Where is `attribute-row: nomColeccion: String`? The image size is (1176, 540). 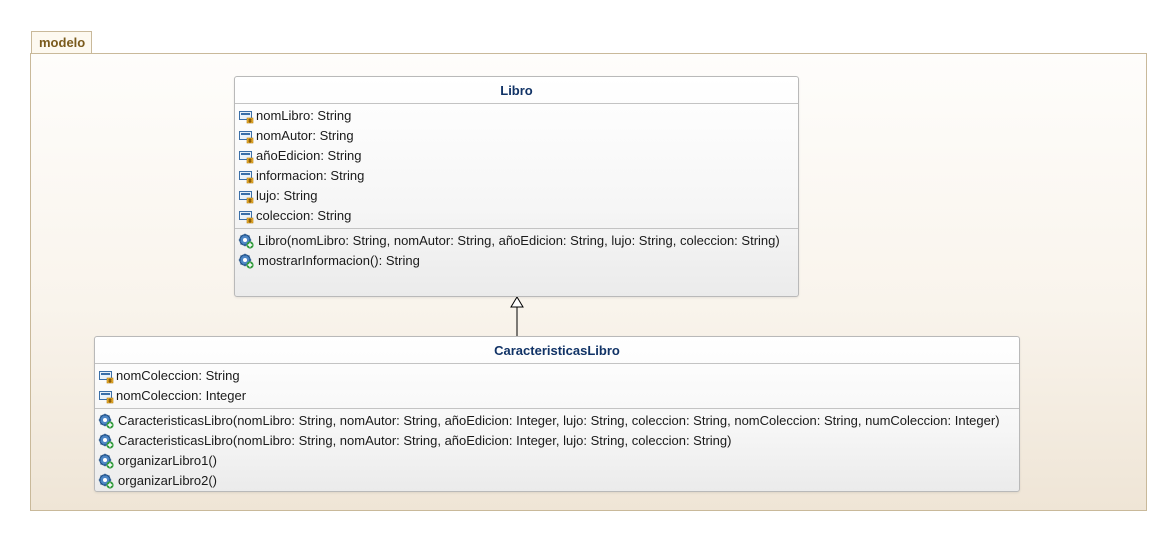 attribute-row: nomColeccion: String is located at coordinates (557, 376).